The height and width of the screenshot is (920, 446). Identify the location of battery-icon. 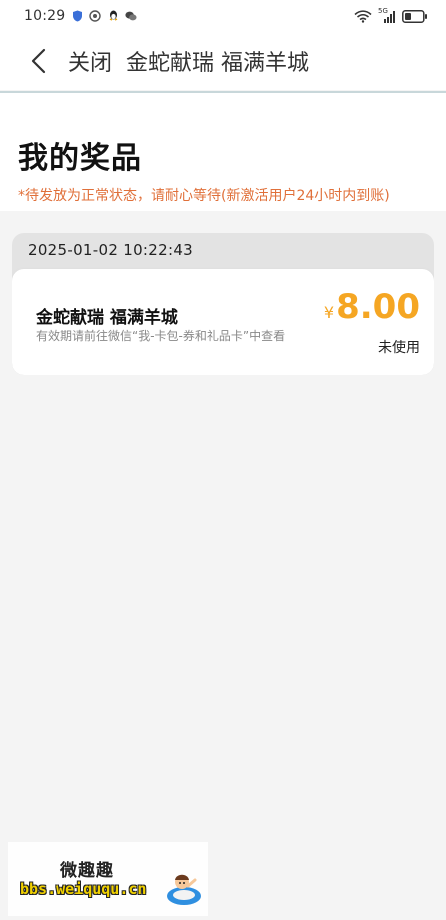
(415, 16).